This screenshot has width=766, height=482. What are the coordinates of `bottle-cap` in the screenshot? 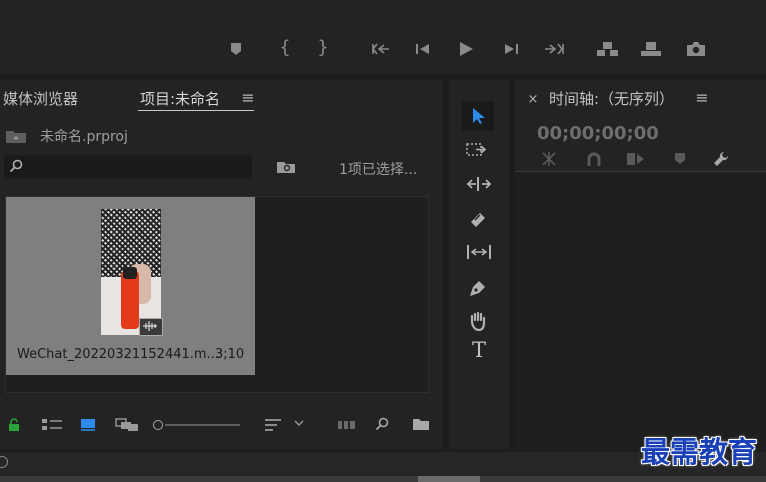 It's located at (130, 273).